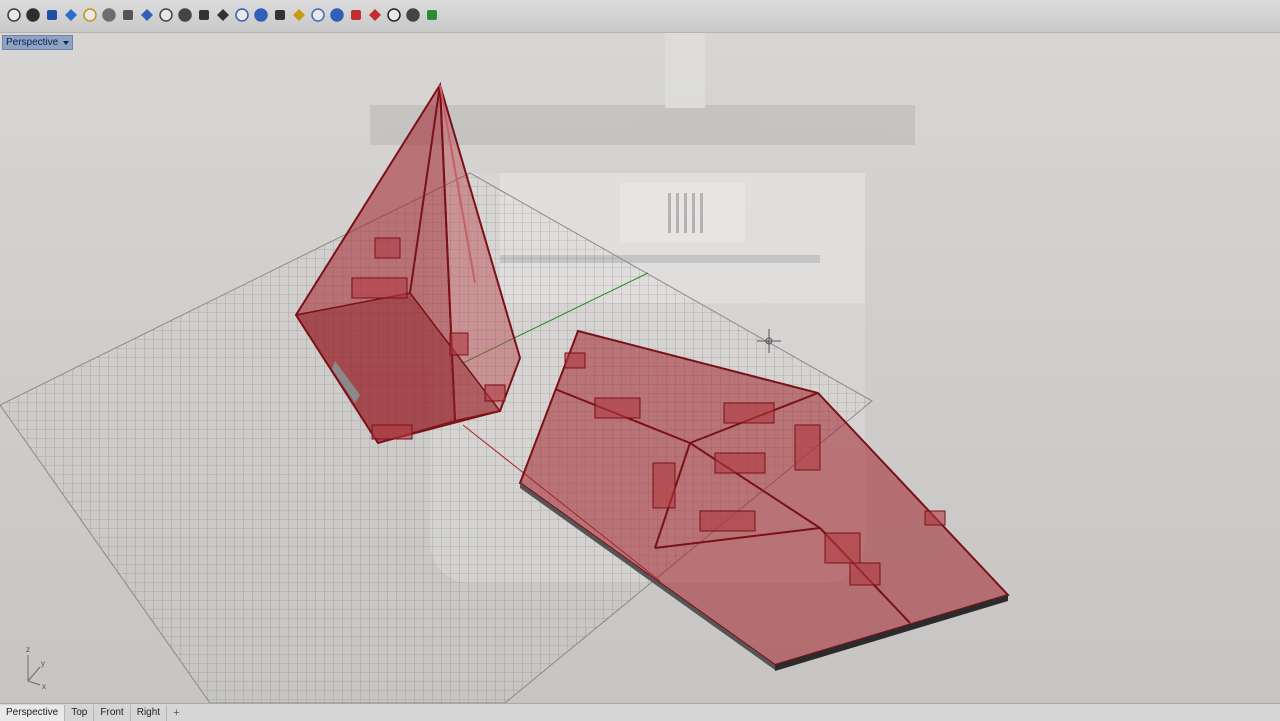 The height and width of the screenshot is (721, 1280). Describe the element at coordinates (203, 15) in the screenshot. I see `show-icon` at that location.